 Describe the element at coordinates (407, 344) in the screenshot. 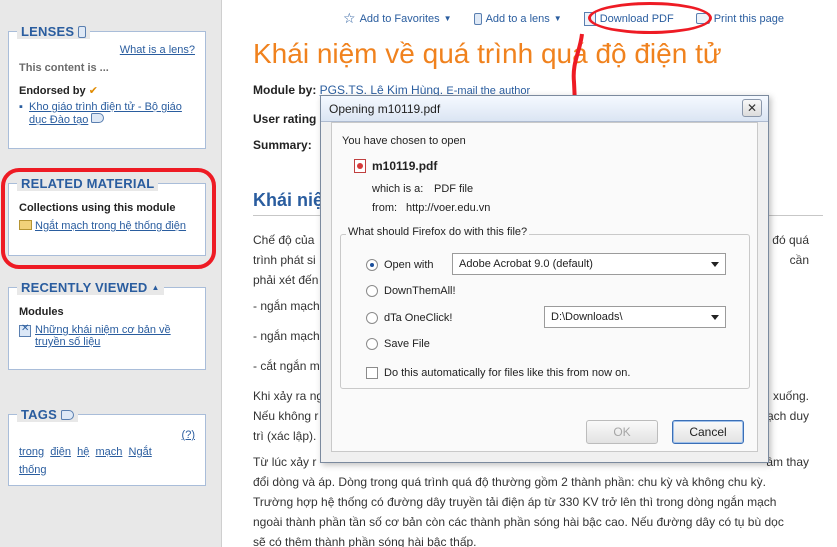

I see `save-file-label: Save File` at that location.